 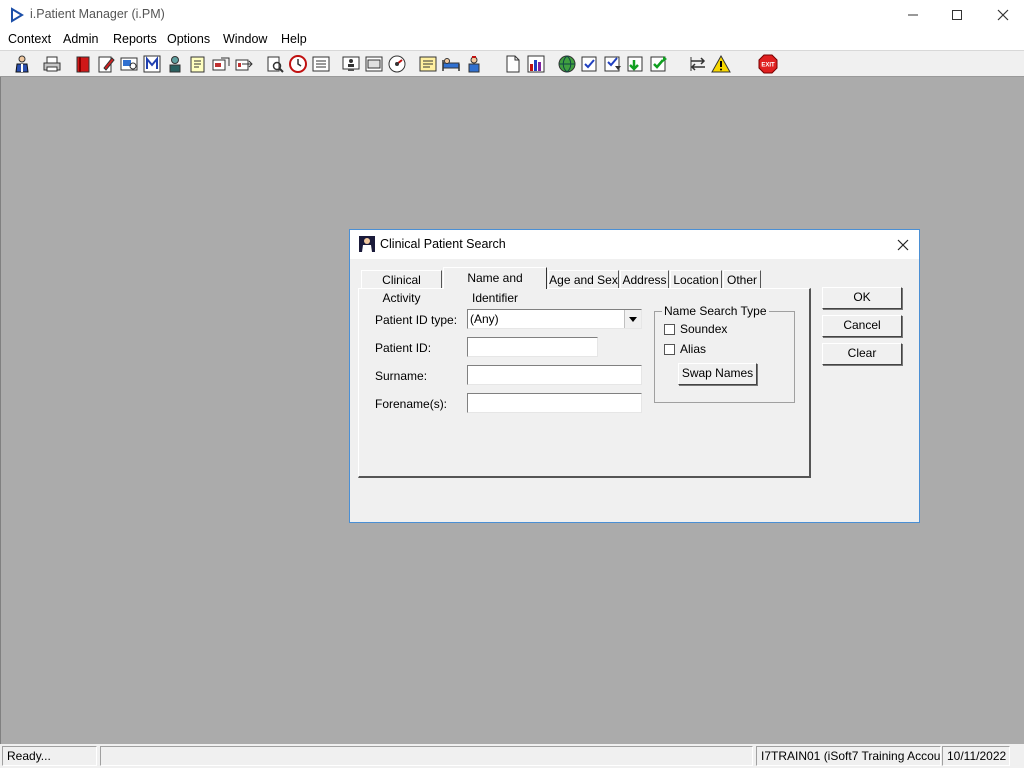 I want to click on minimize-button, so click(x=913, y=15).